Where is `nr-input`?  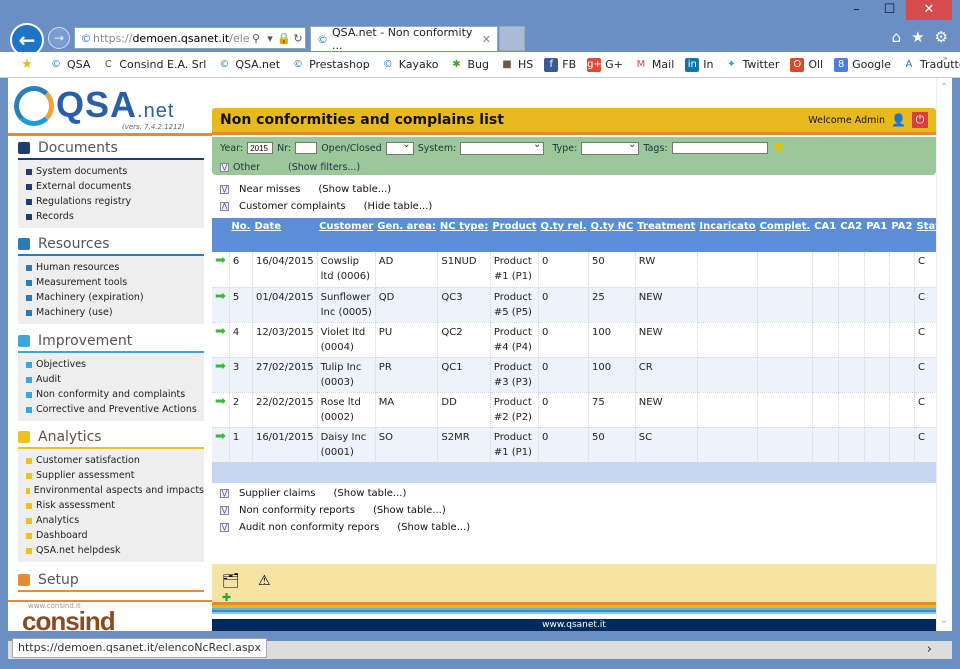 nr-input is located at coordinates (306, 148).